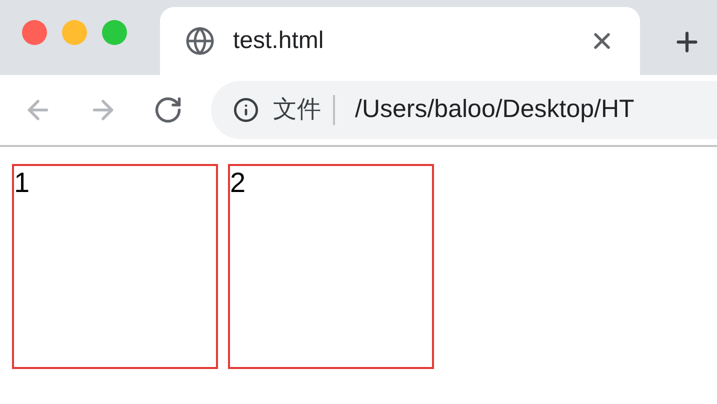 The width and height of the screenshot is (717, 404). I want to click on url-text: /Users/baloo/Desktop/HT, so click(494, 110).